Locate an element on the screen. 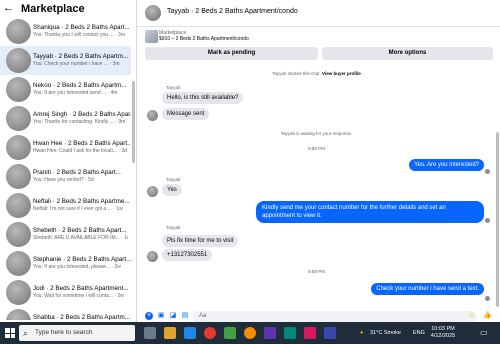 This screenshot has width=500, height=344. firefox-icon is located at coordinates (250, 333).